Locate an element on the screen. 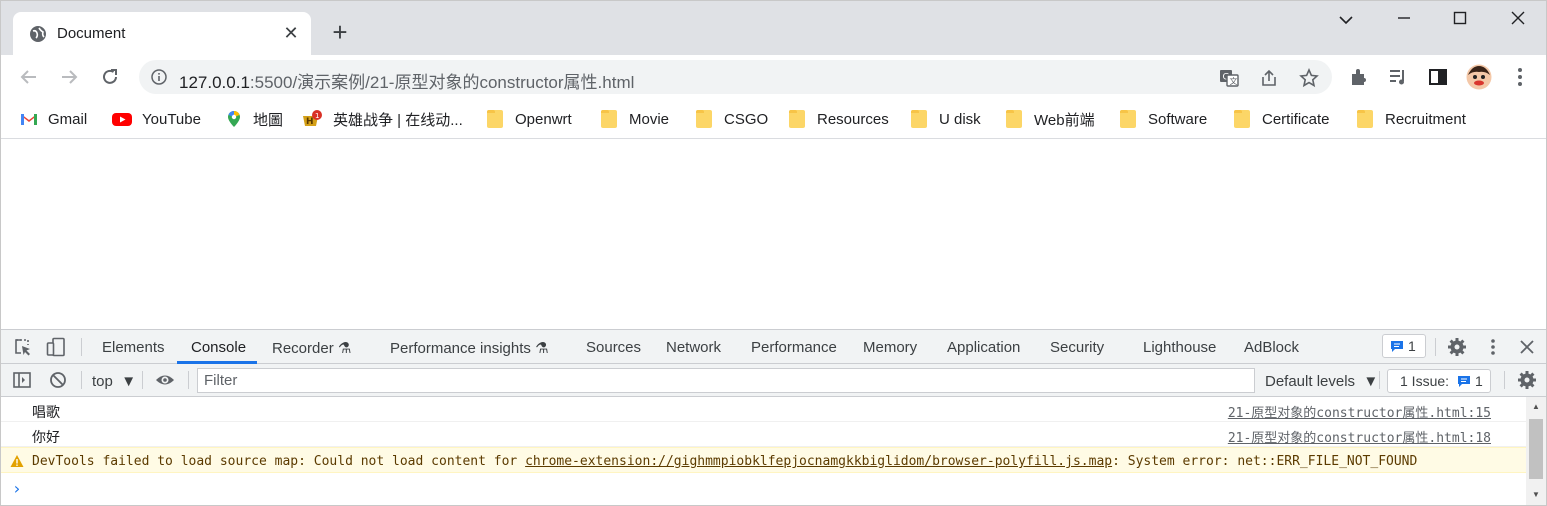 The image size is (1547, 506). bookmark-folder-recruitment: Recruitment is located at coordinates (1411, 119).